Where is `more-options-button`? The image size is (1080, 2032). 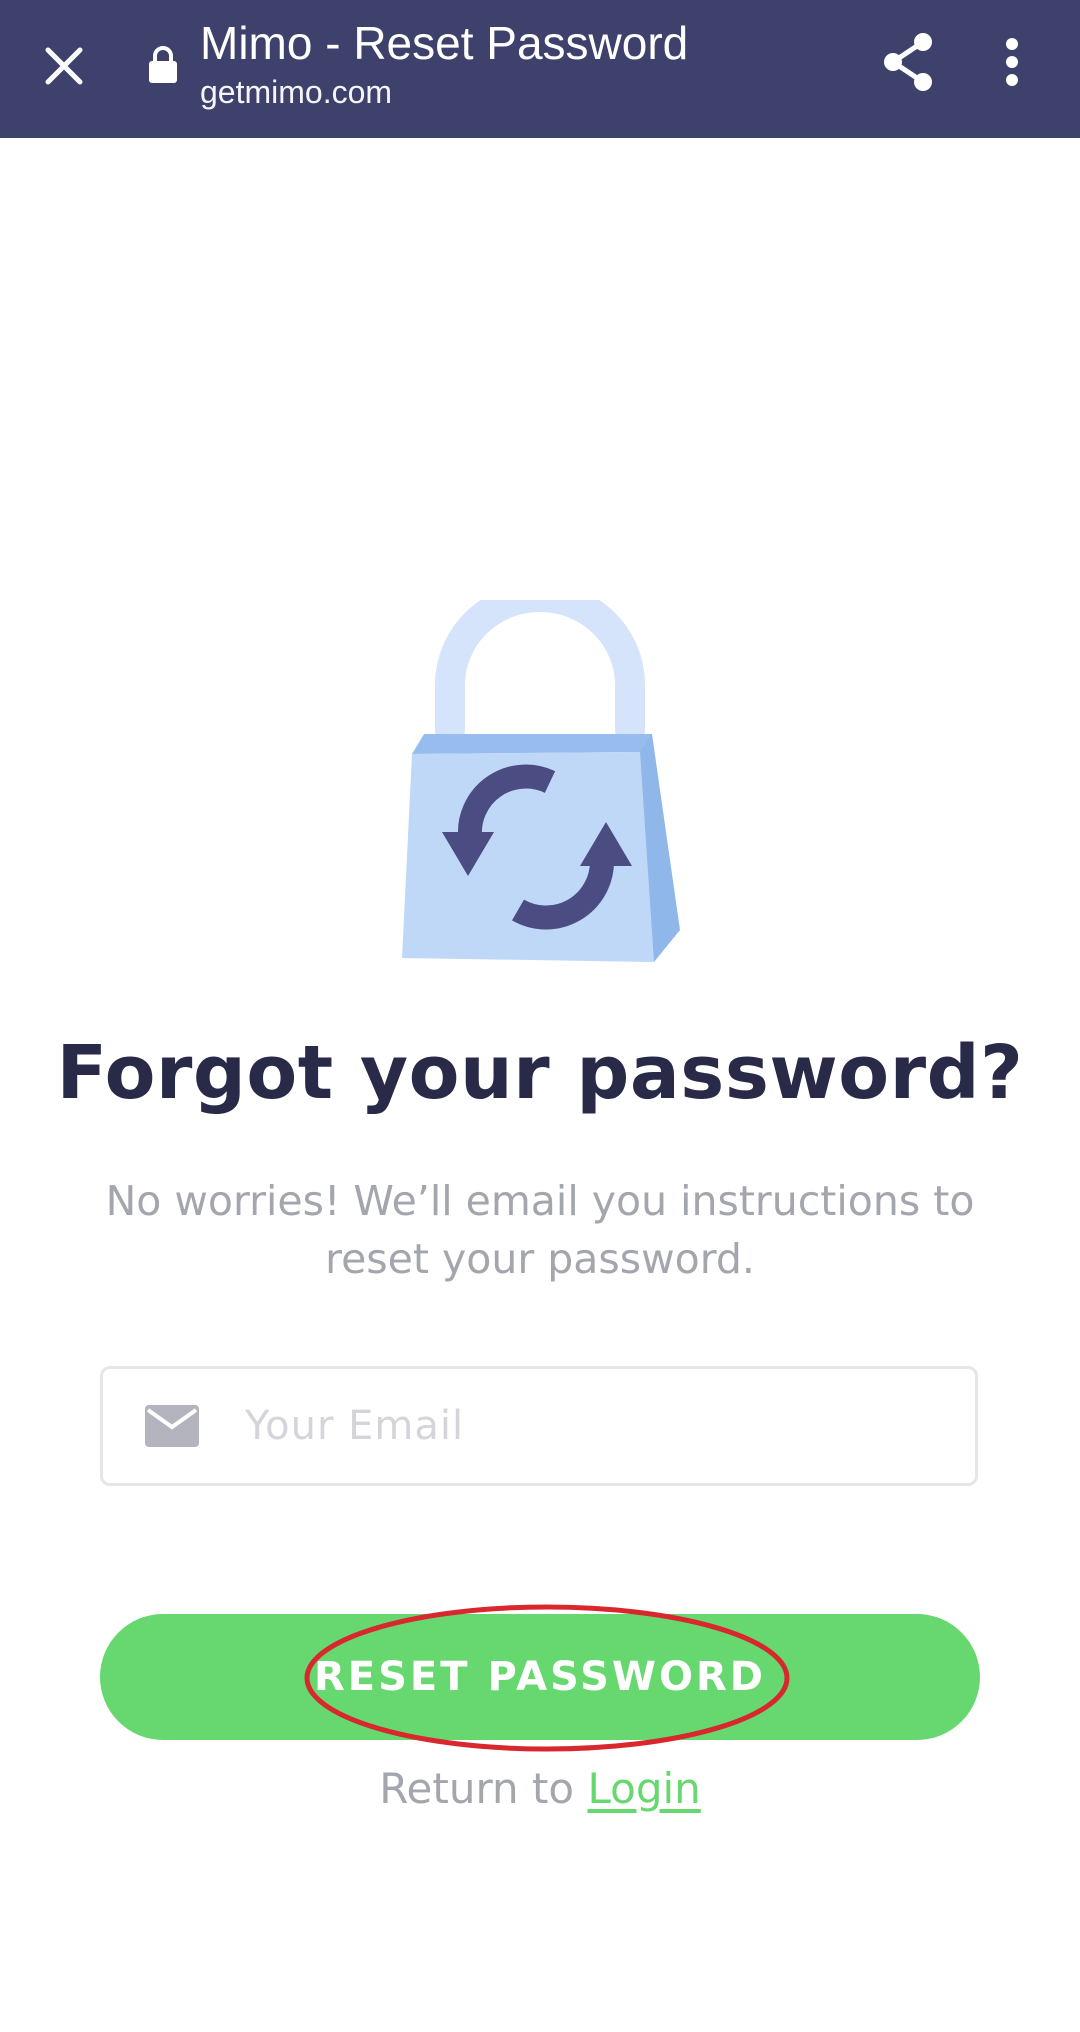
more-options-button is located at coordinates (1012, 62).